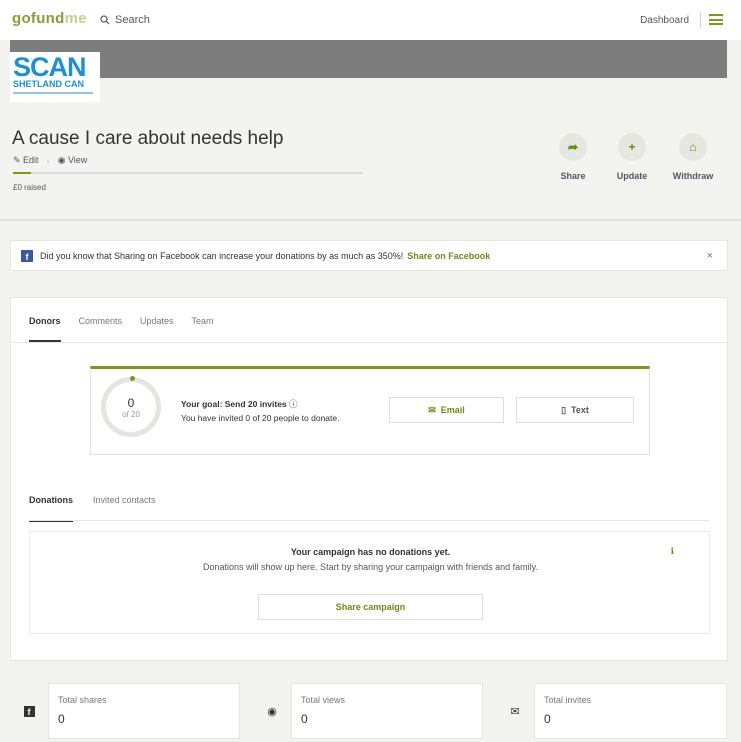 The image size is (741, 742). Describe the element at coordinates (693, 176) in the screenshot. I see `withdraw-action-label: Withdraw` at that location.